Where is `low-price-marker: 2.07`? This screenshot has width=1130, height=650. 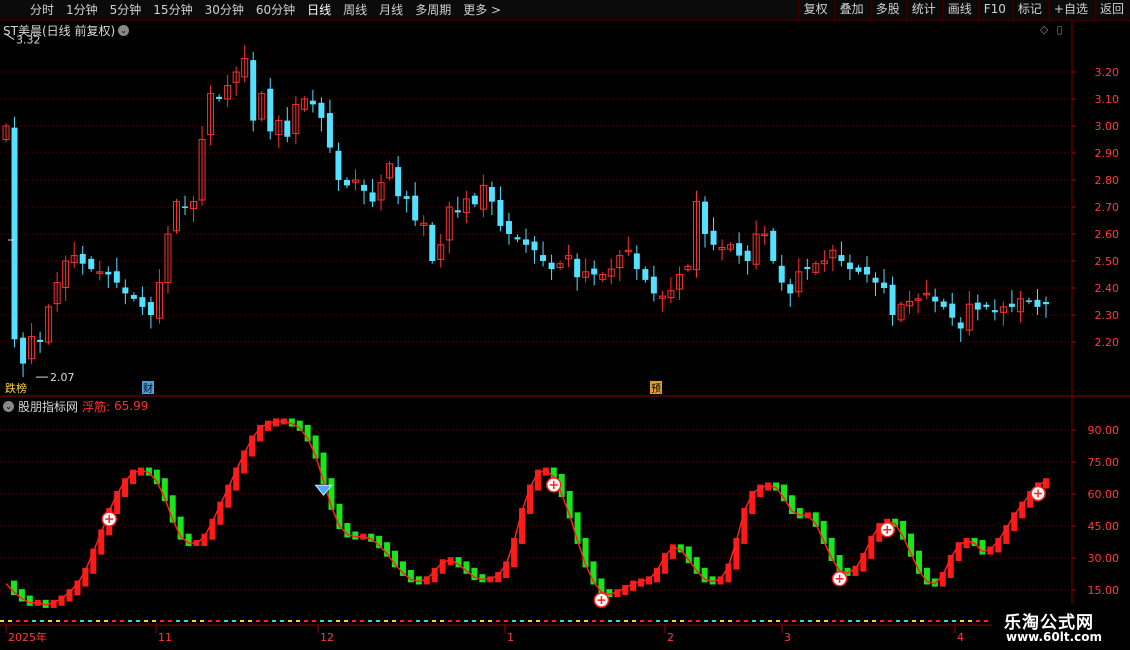 low-price-marker: 2.07 is located at coordinates (62, 377).